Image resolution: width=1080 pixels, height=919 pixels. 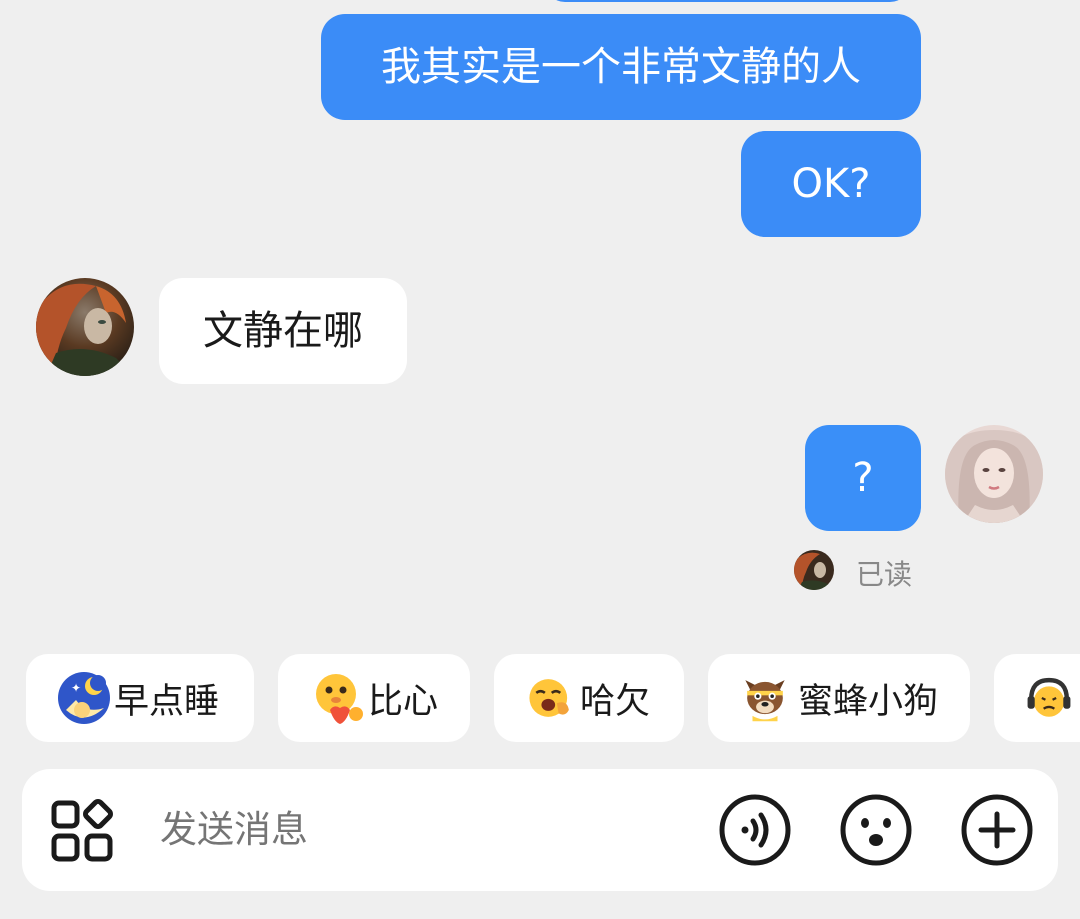 What do you see at coordinates (615, 701) in the screenshot?
I see `quick-reply-label: 哈欠` at bounding box center [615, 701].